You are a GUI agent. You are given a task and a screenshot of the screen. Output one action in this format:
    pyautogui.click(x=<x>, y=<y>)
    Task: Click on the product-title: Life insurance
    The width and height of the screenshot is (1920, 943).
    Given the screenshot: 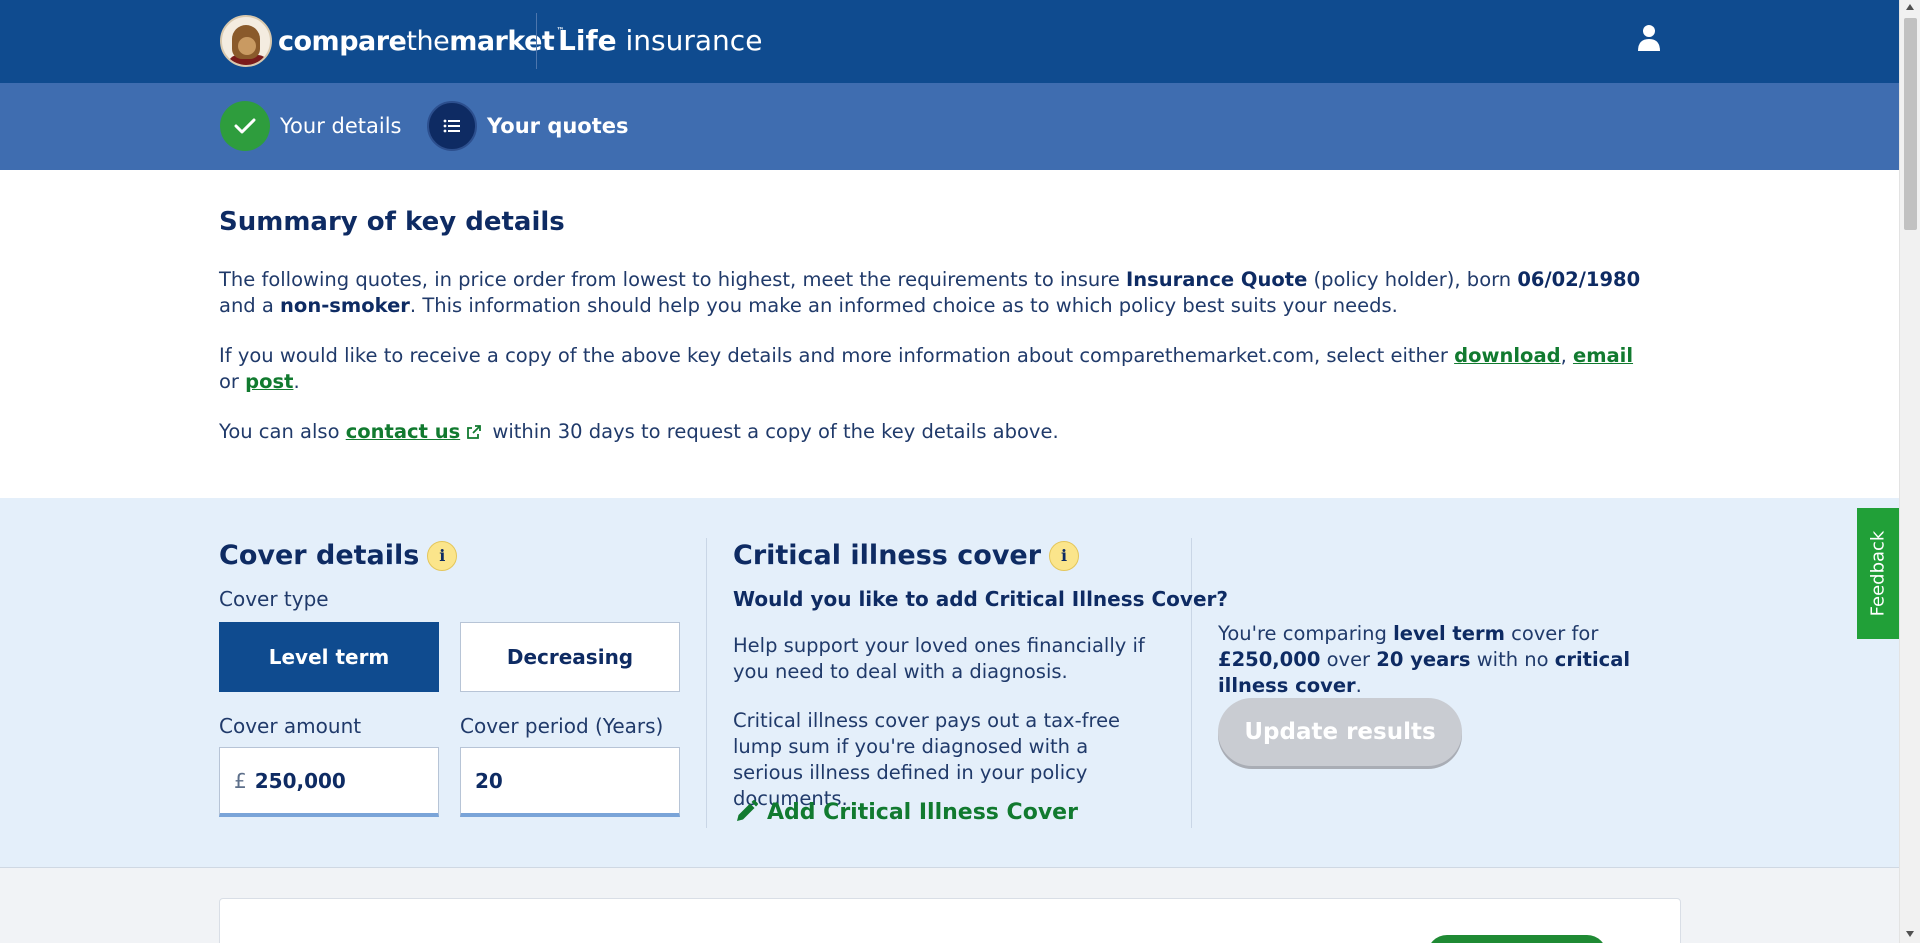 What is the action you would take?
    pyautogui.click(x=660, y=40)
    